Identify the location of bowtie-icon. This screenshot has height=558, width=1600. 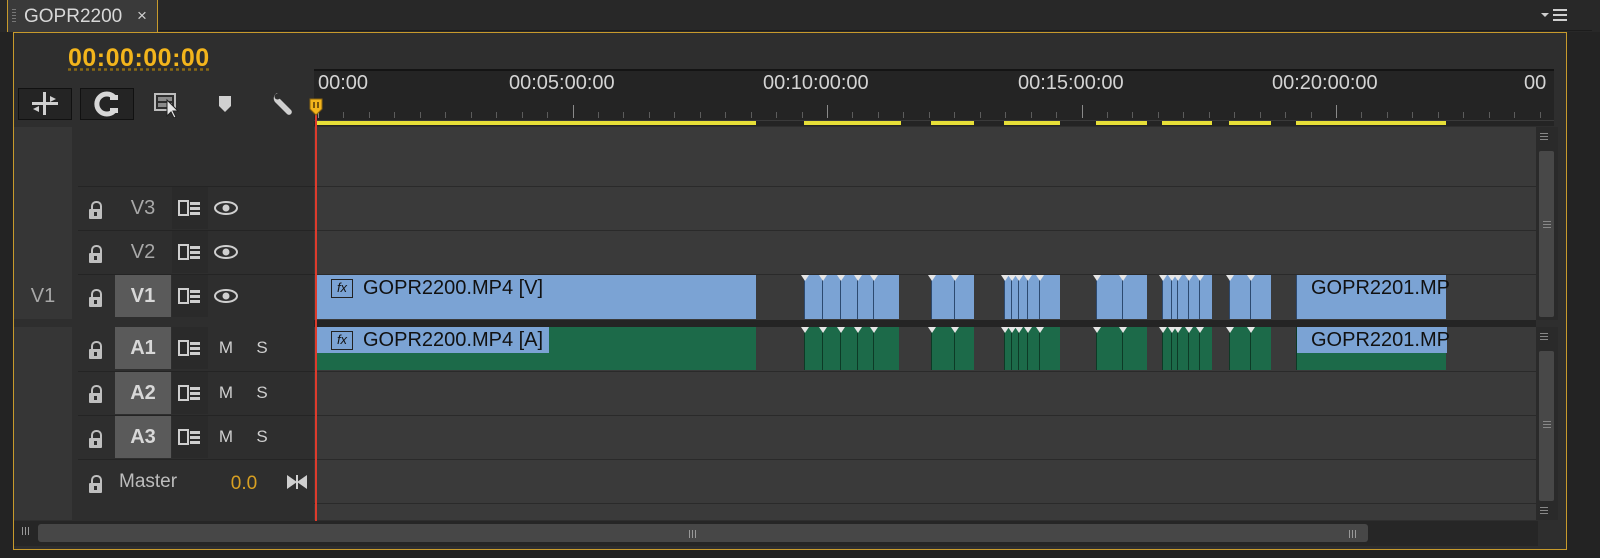
(297, 482).